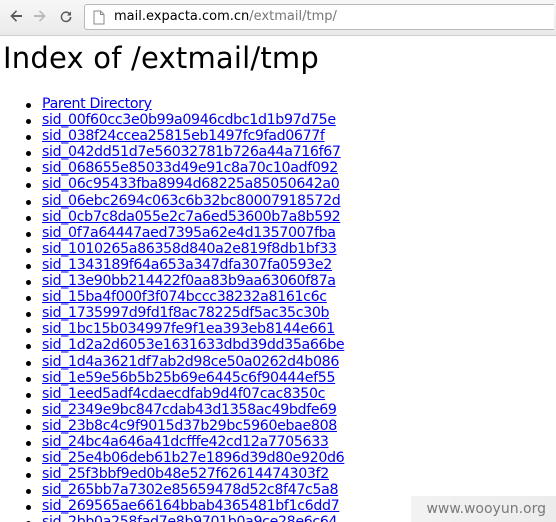 The width and height of the screenshot is (556, 522). I want to click on browser-toolbar: mail.expacta.com.cn/extmail/tmp/, so click(278, 18).